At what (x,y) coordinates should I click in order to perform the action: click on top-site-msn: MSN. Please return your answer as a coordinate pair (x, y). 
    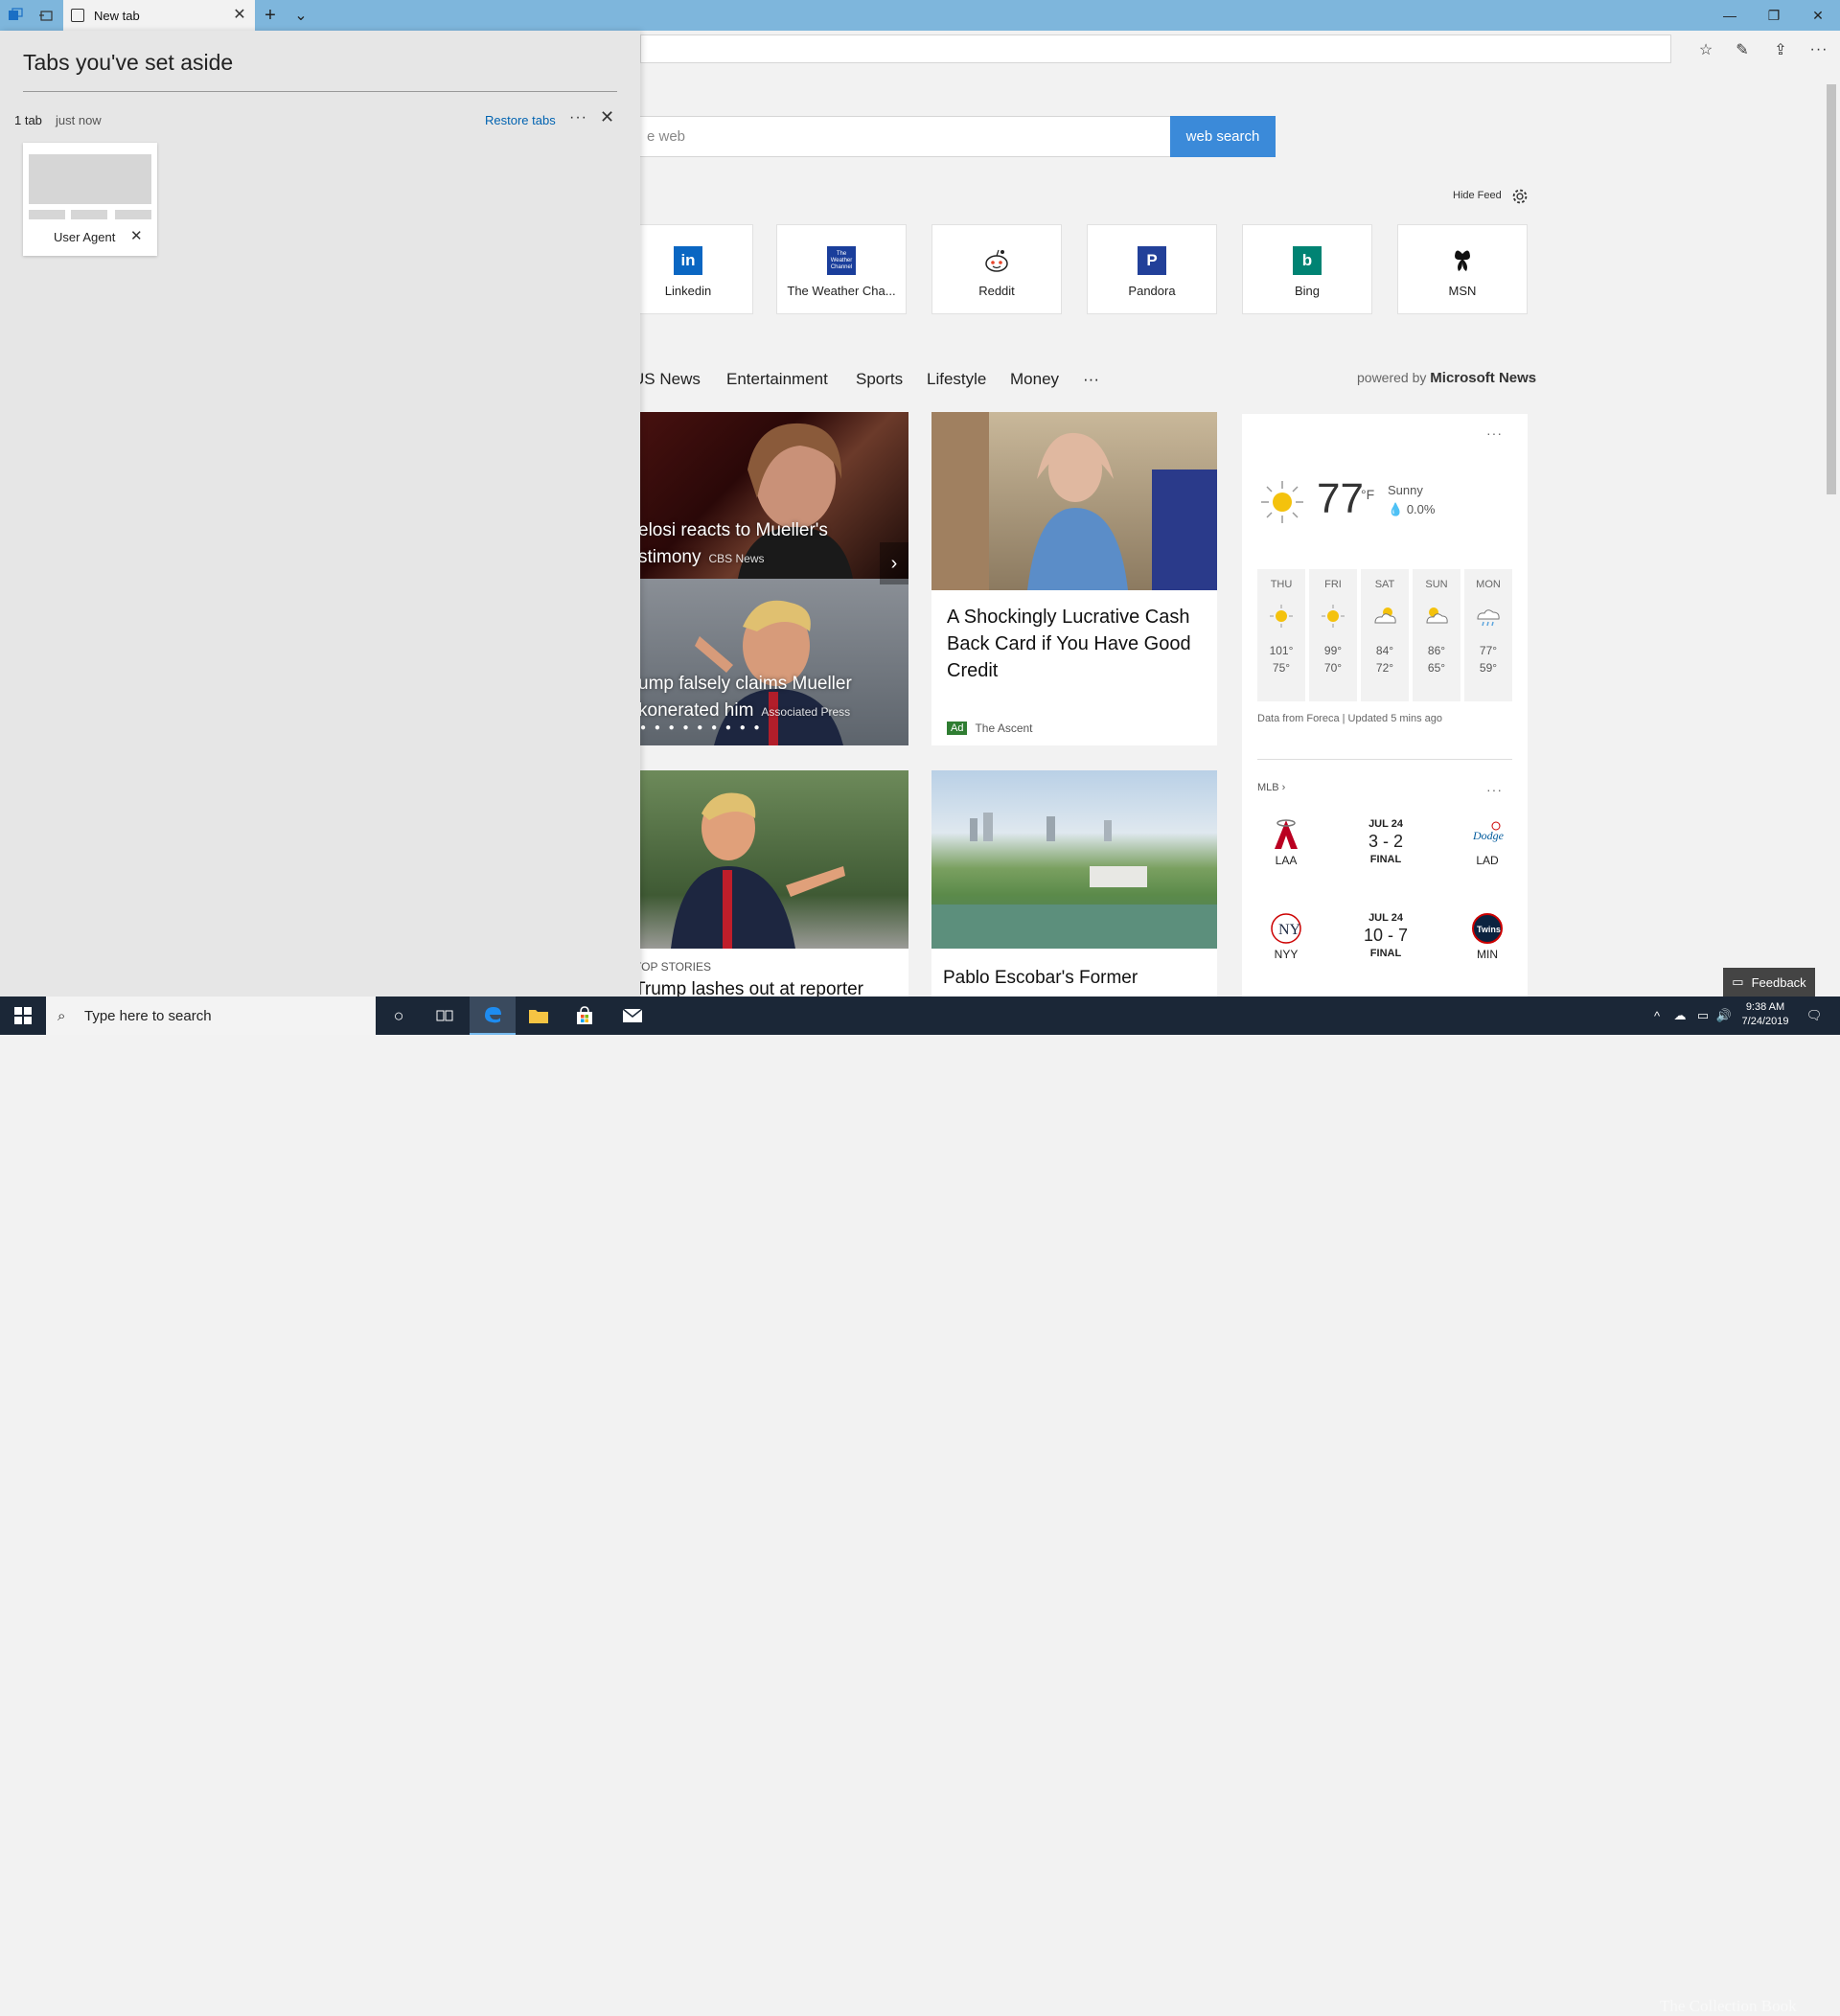
    Looking at the image, I should click on (1462, 269).